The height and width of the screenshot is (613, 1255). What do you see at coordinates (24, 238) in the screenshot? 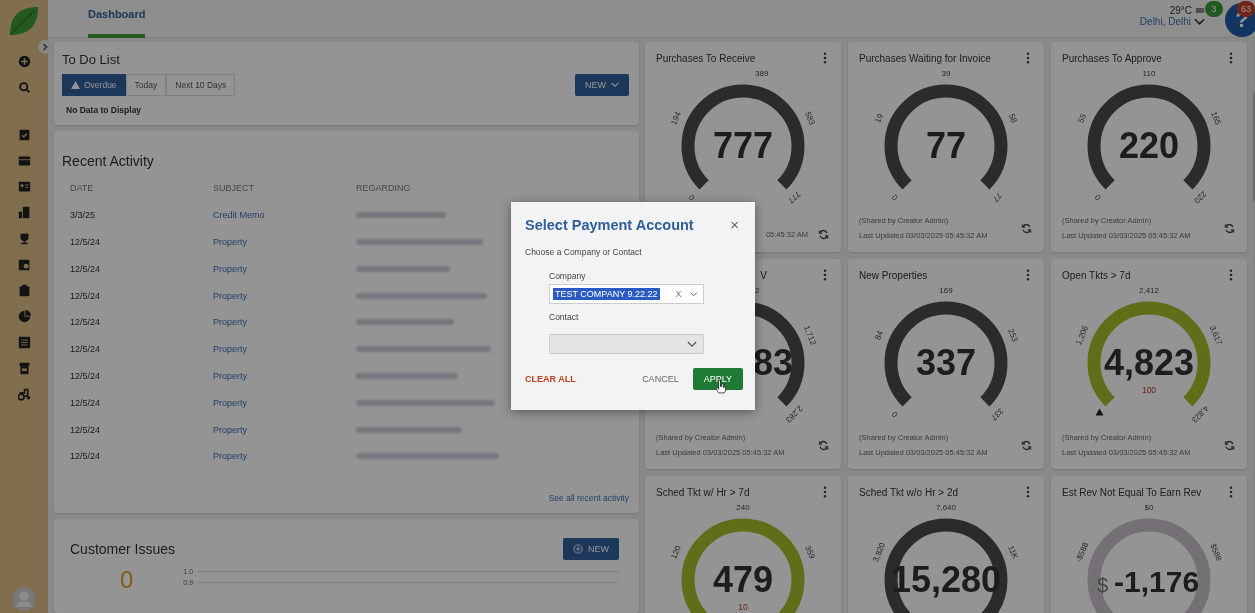
I see `trophy-icon` at bounding box center [24, 238].